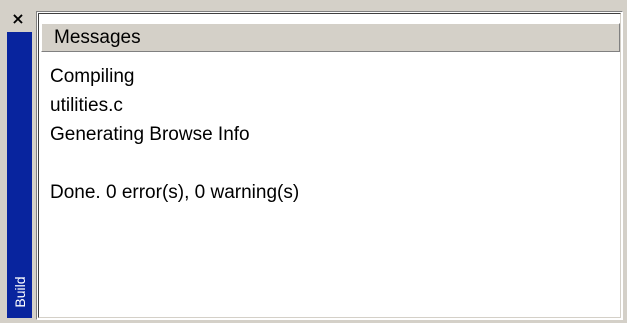 This screenshot has width=627, height=323. I want to click on message-line-summary: Done. 0 error(s), 0 warning(s), so click(175, 192).